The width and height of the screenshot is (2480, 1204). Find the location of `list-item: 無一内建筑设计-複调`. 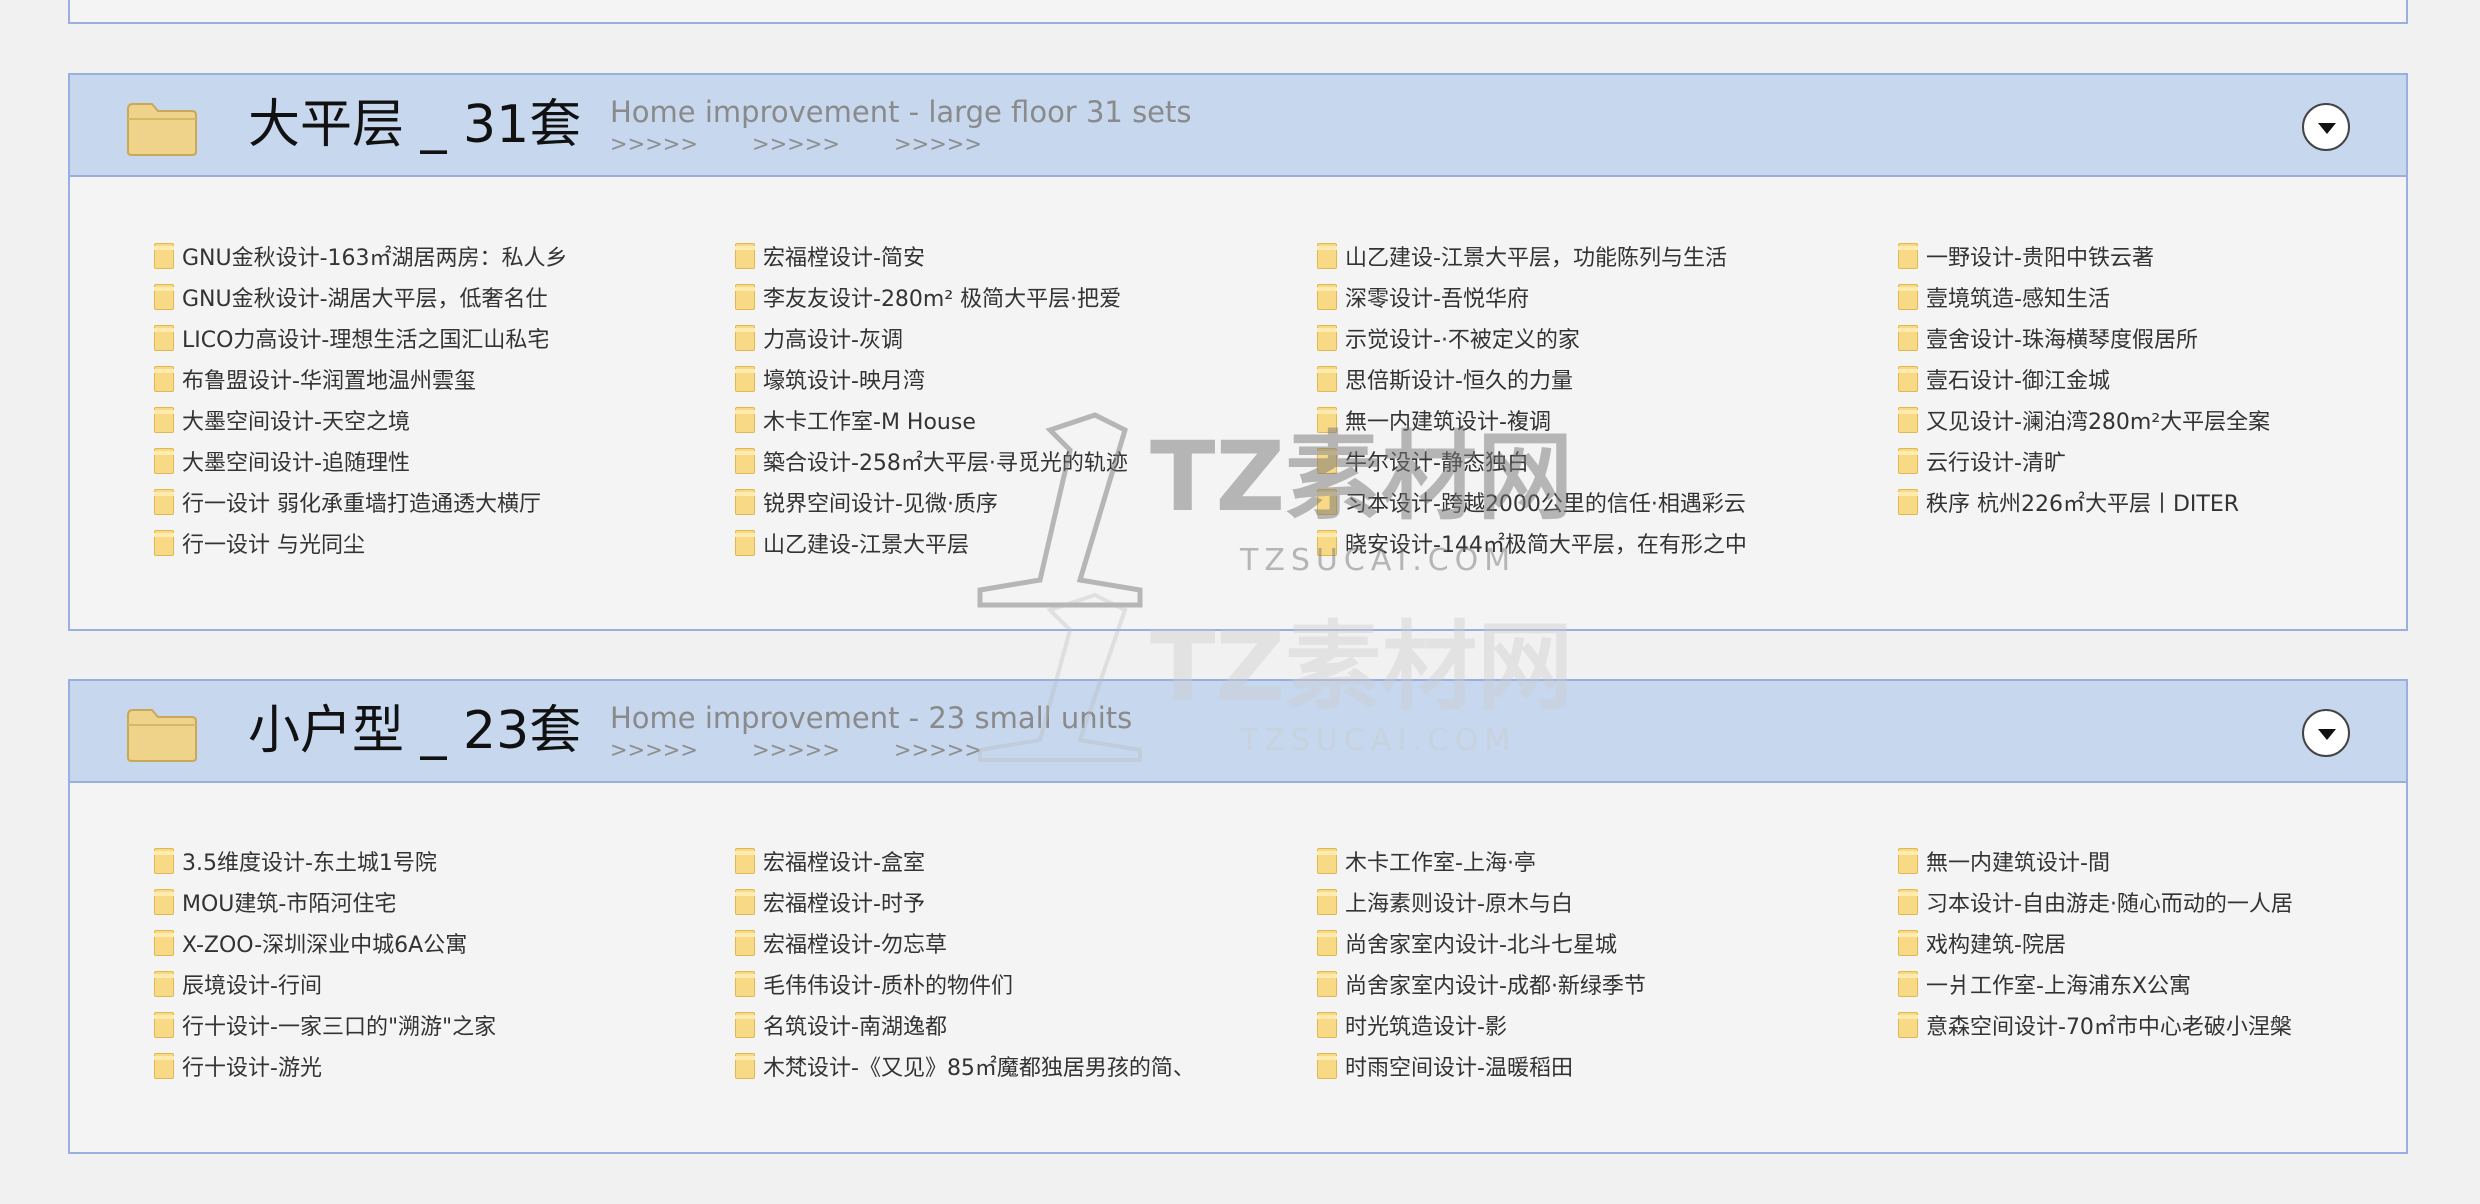

list-item: 無一内建筑设计-複调 is located at coordinates (1542, 419).